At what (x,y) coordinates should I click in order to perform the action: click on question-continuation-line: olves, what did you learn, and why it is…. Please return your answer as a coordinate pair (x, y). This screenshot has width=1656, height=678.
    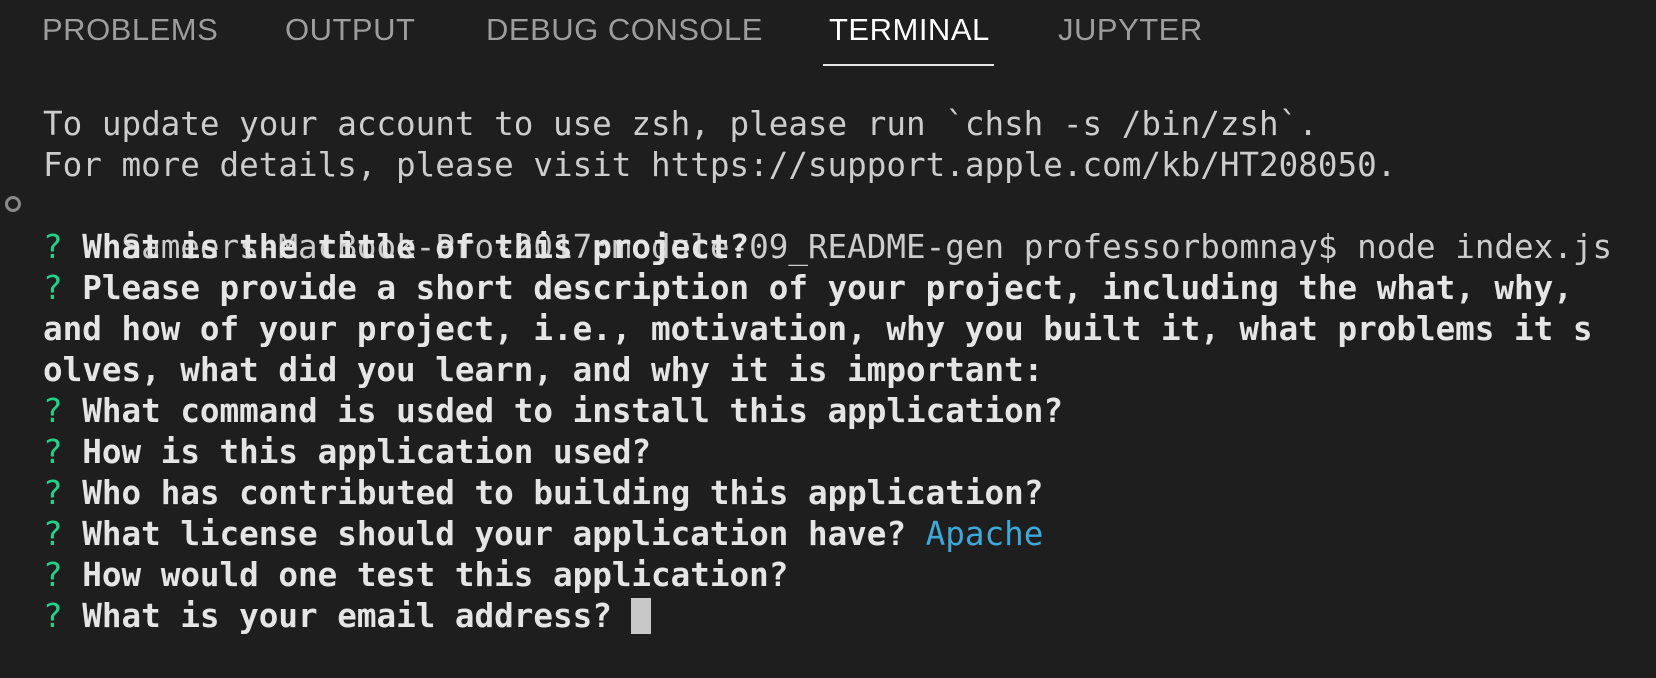
    Looking at the image, I should click on (828, 370).